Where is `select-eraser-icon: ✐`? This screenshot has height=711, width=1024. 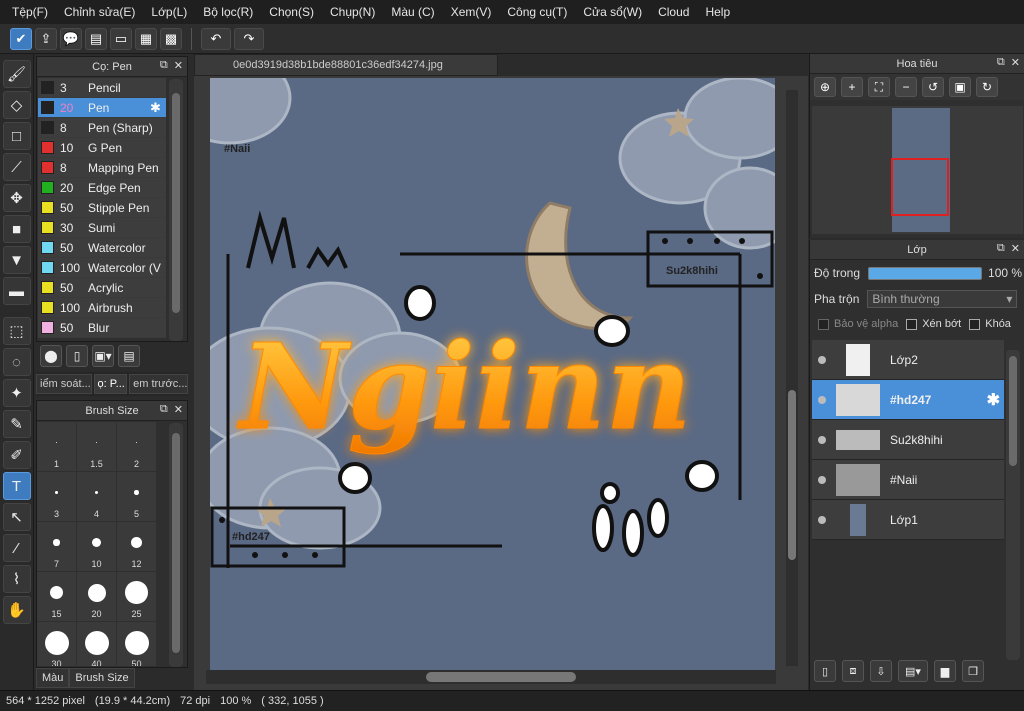 select-eraser-icon: ✐ is located at coordinates (16, 455).